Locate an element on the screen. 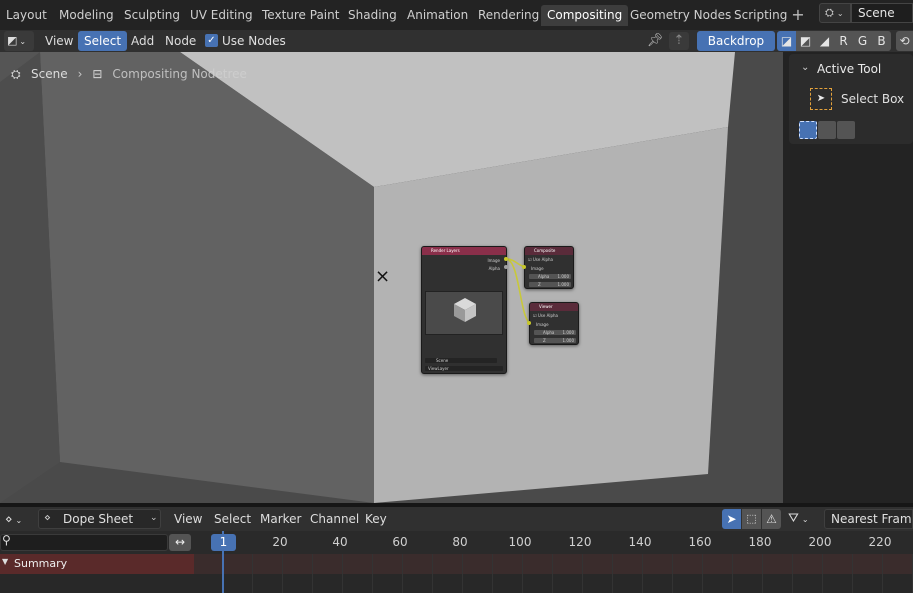 The width and height of the screenshot is (913, 593). output-image-label: Image is located at coordinates (493, 260).